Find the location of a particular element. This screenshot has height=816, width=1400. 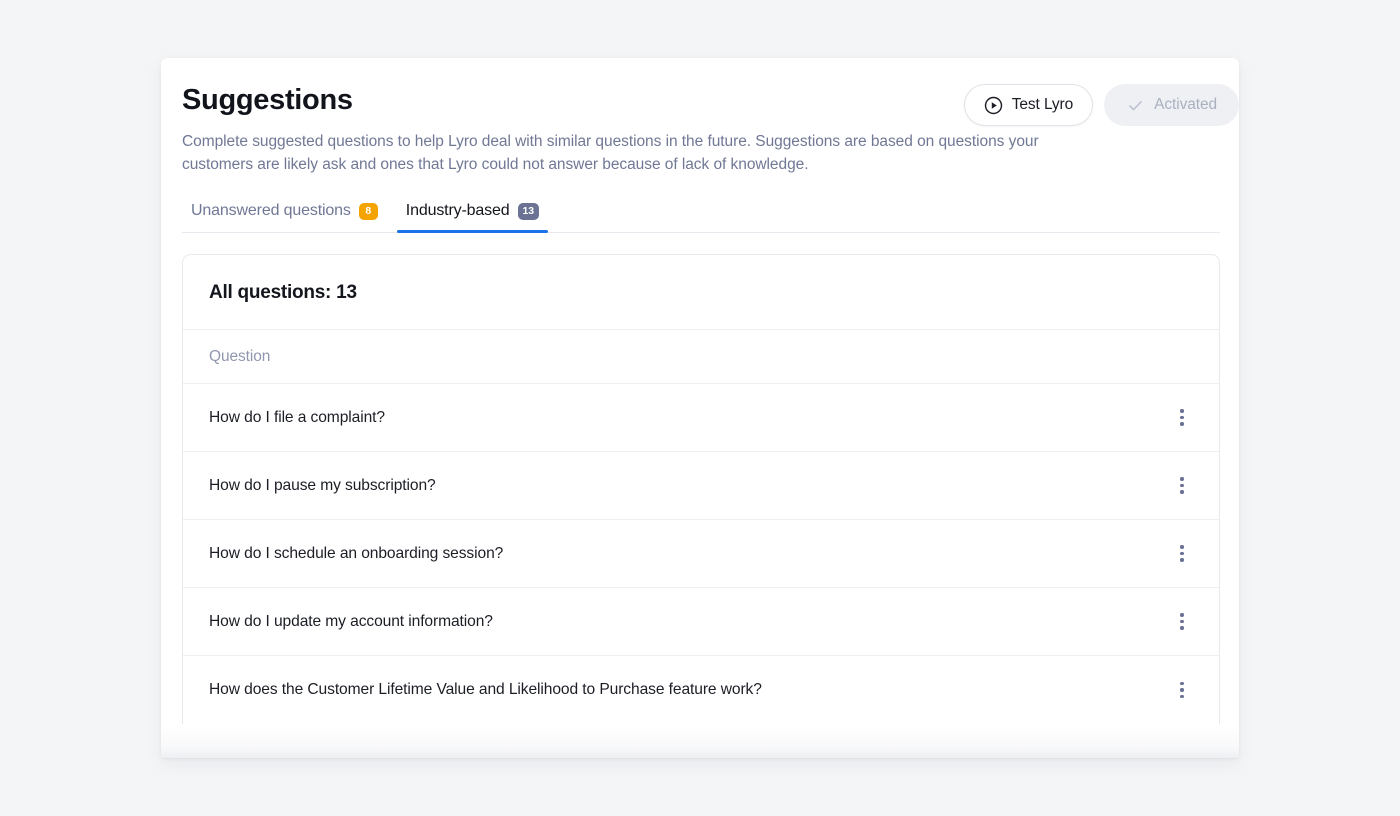

test-lyro-label: Test Lyro is located at coordinates (1042, 104).